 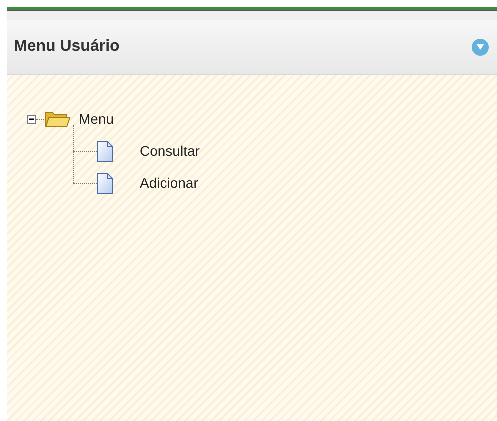 I want to click on collapse-icon, so click(x=31, y=119).